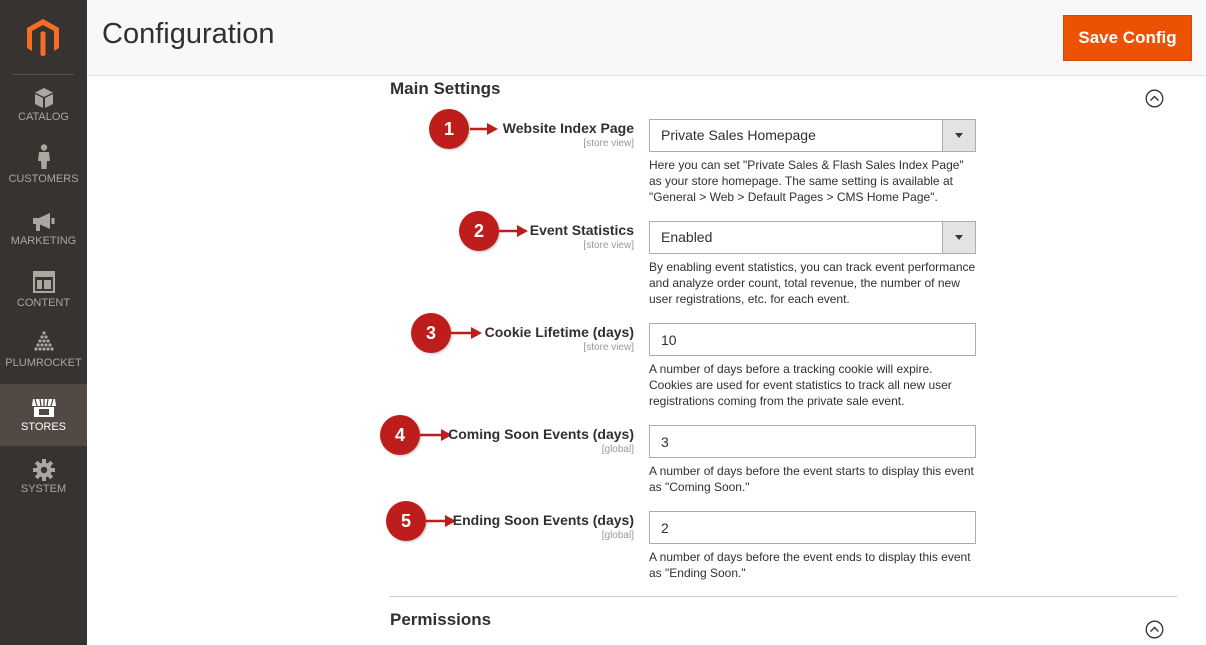 This screenshot has width=1206, height=645. I want to click on page-header: Configuration Save Config, so click(646, 38).